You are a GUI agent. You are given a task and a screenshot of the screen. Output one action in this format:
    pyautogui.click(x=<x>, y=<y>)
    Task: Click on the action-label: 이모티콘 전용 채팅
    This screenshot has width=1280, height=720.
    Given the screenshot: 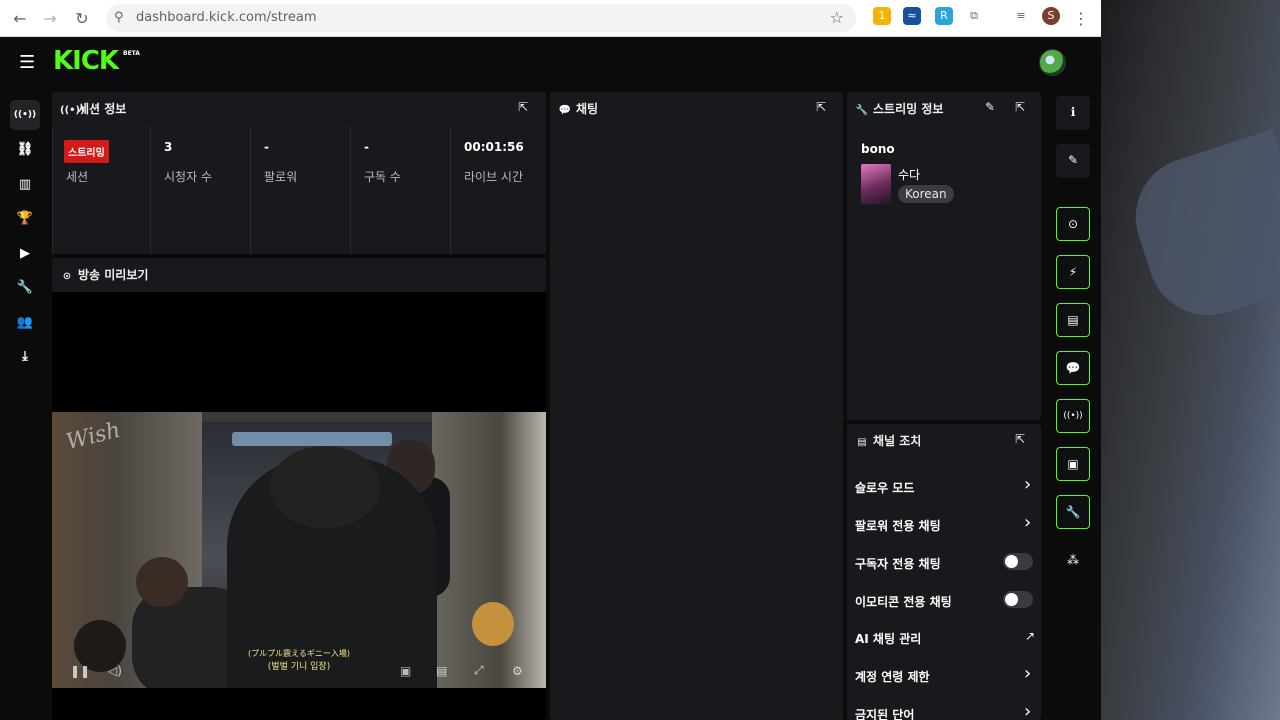 What is the action you would take?
    pyautogui.click(x=903, y=602)
    